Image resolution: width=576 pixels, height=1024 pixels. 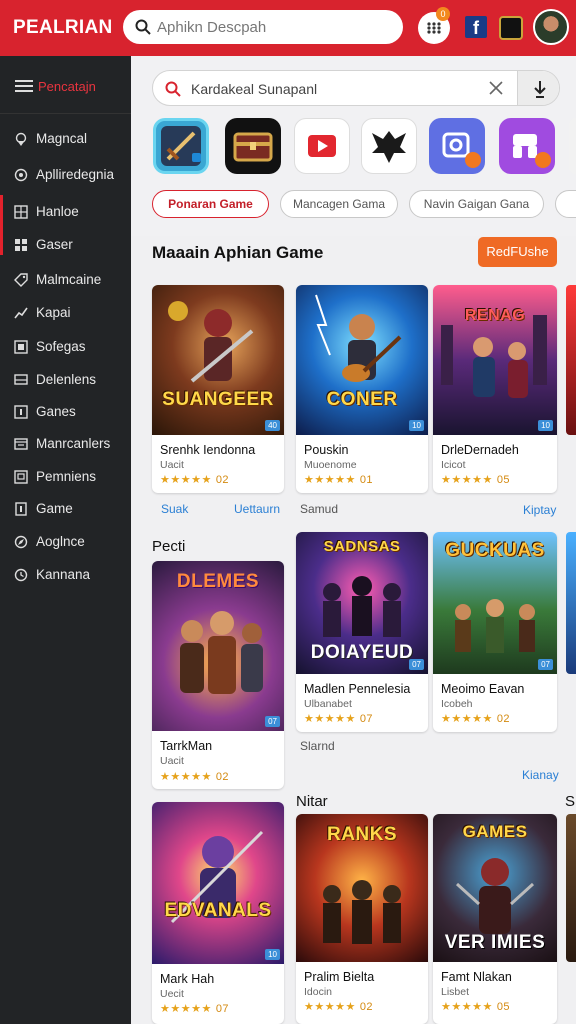 I want to click on sidebar-item-delenlens: Delenlens, so click(x=65, y=380).